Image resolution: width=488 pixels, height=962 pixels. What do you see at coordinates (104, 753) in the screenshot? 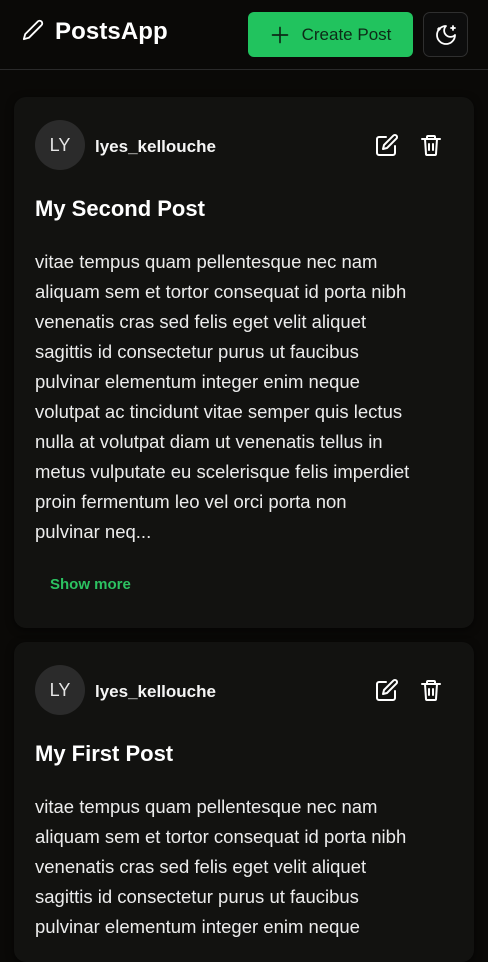
I see `post-title: My First Post` at bounding box center [104, 753].